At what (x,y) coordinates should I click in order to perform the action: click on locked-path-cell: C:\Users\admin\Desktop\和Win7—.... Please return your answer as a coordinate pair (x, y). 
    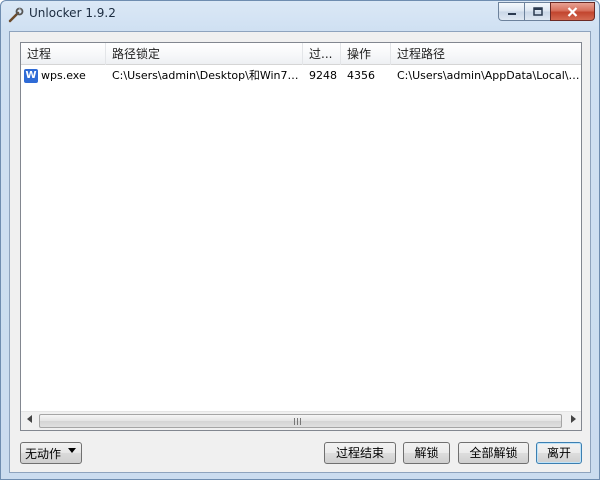
    Looking at the image, I should click on (207, 75).